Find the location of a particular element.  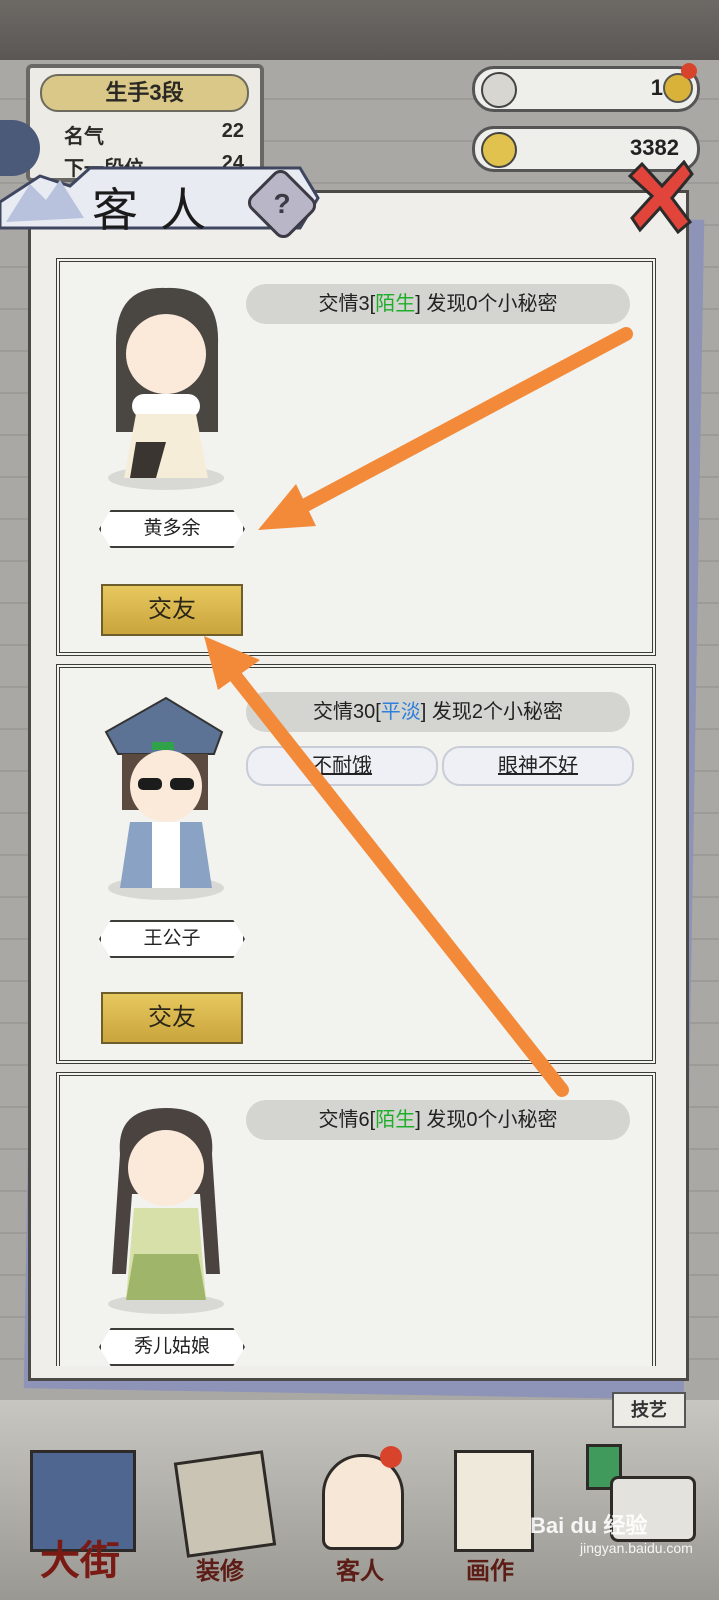

decor-label: 装修 is located at coordinates (220, 1572).